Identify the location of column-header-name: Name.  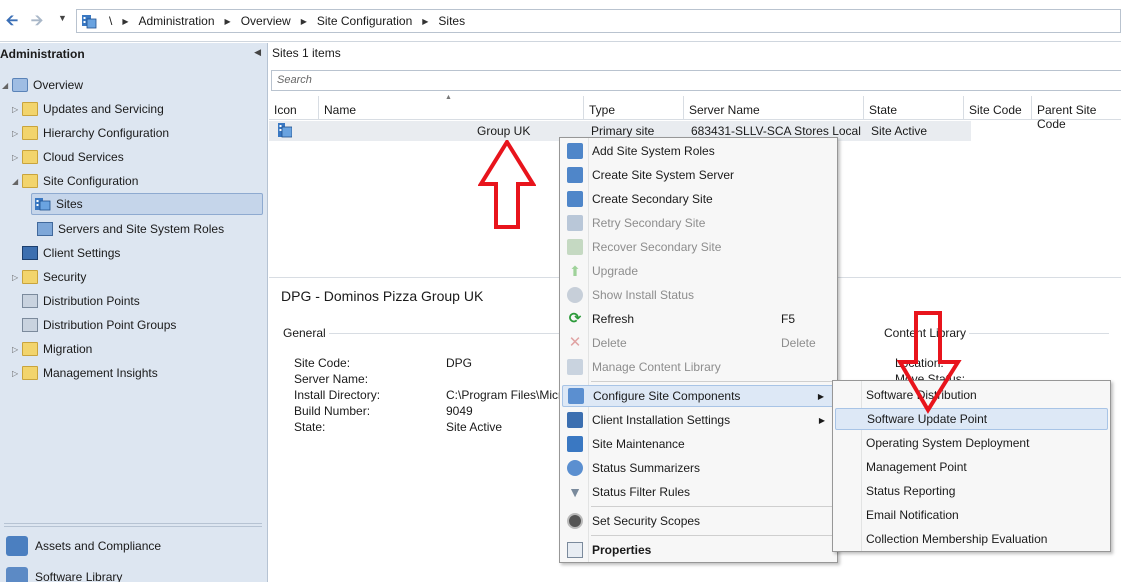
(451, 108).